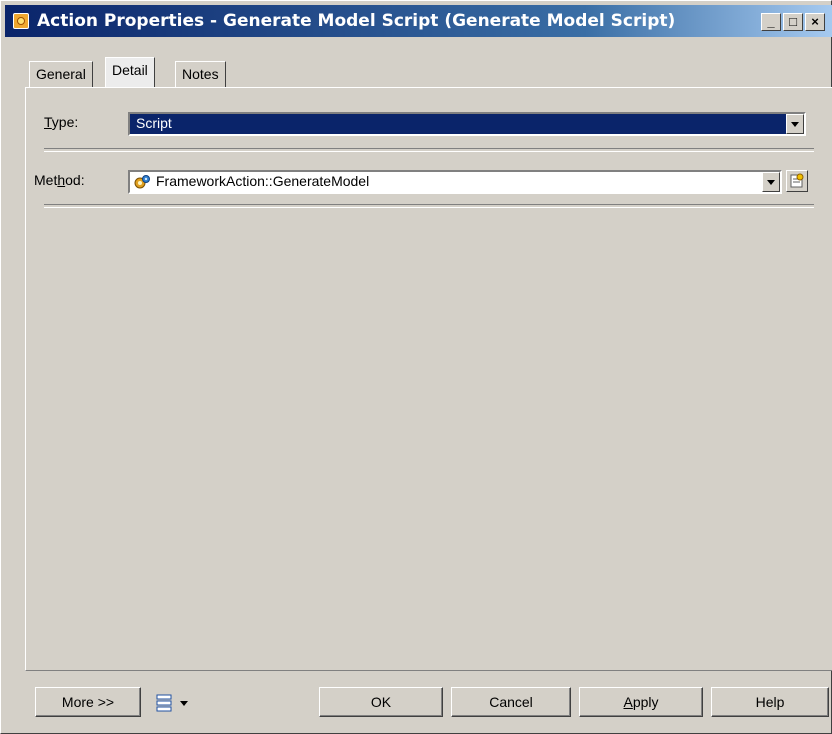 The height and width of the screenshot is (734, 832). I want to click on properties-icon, so click(797, 180).